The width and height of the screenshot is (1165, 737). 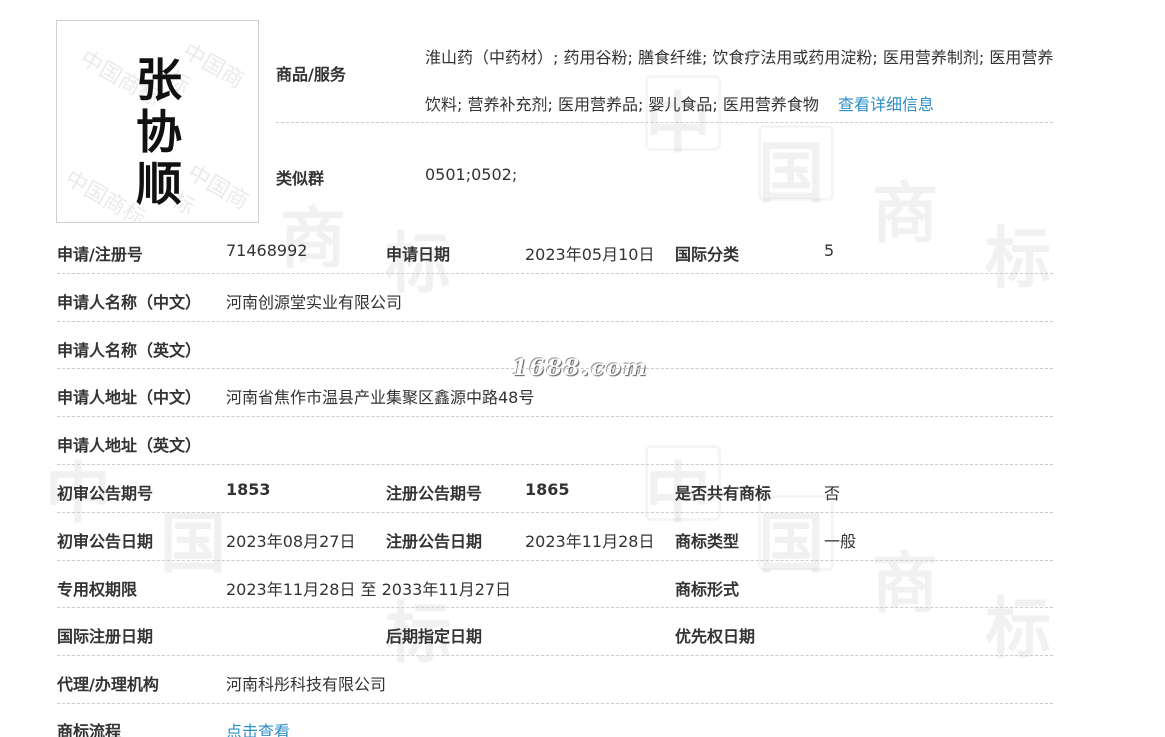 I want to click on app-no-value: 71468992, so click(x=267, y=250).